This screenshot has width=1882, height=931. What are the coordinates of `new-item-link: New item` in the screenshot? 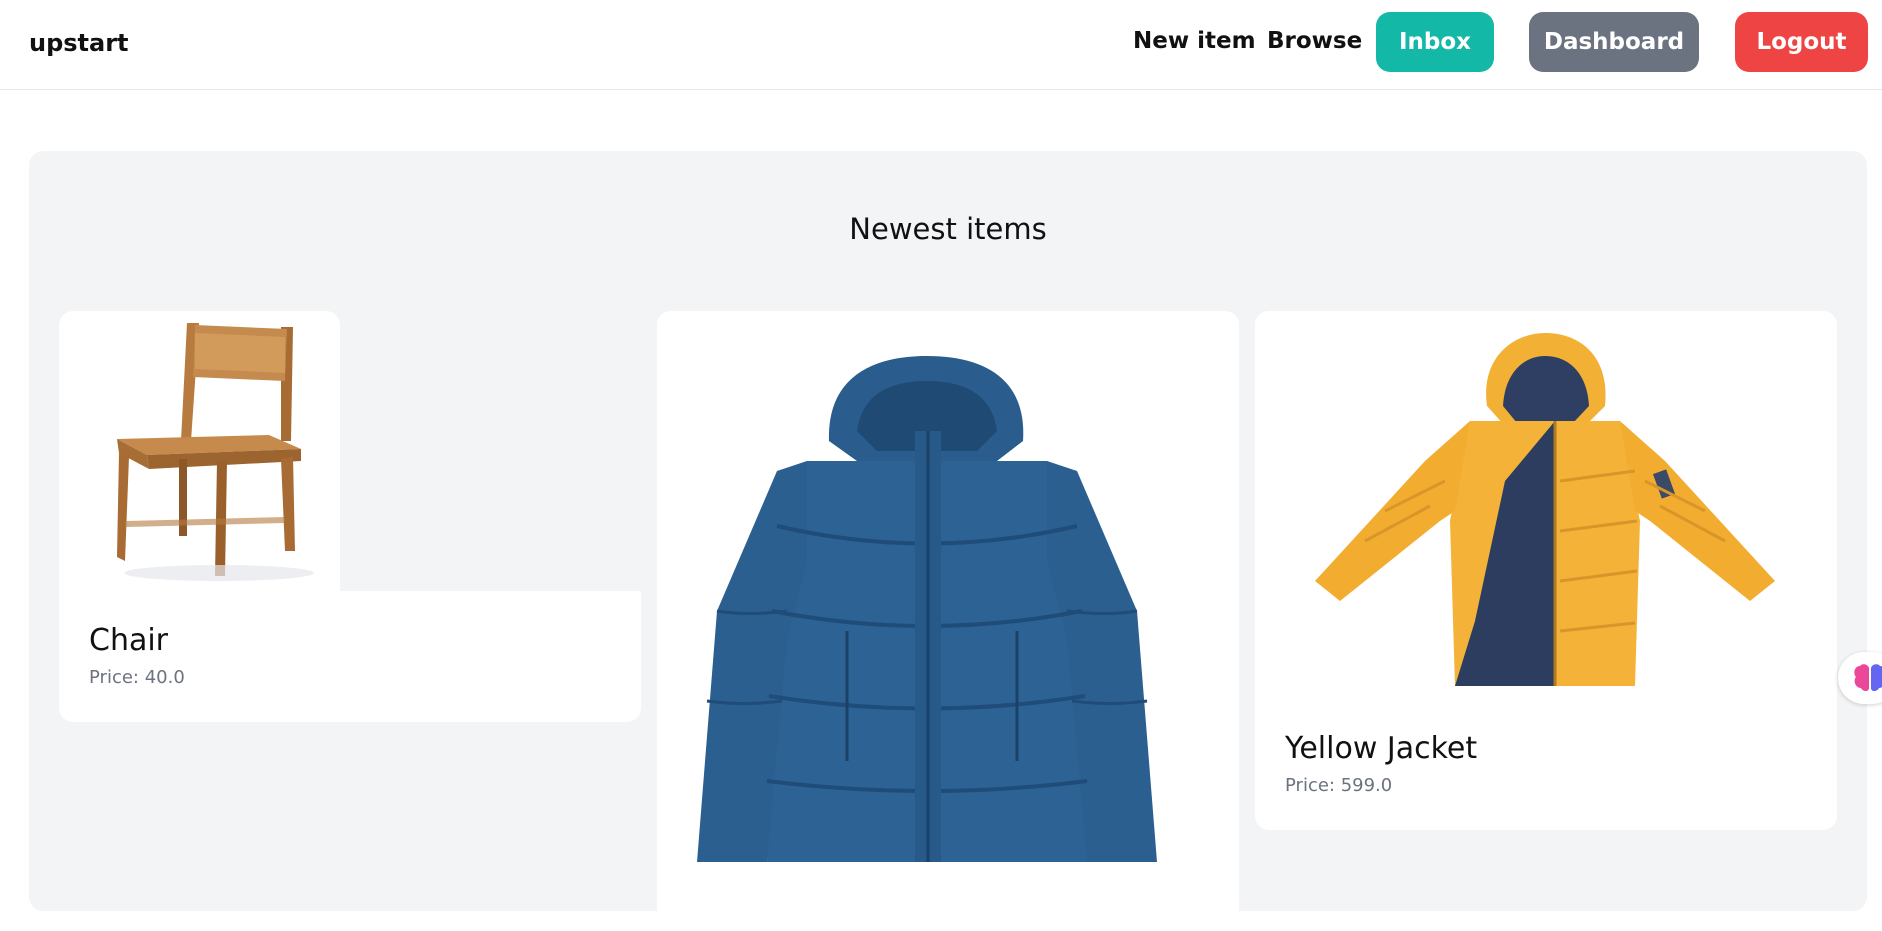 It's located at (1194, 41).